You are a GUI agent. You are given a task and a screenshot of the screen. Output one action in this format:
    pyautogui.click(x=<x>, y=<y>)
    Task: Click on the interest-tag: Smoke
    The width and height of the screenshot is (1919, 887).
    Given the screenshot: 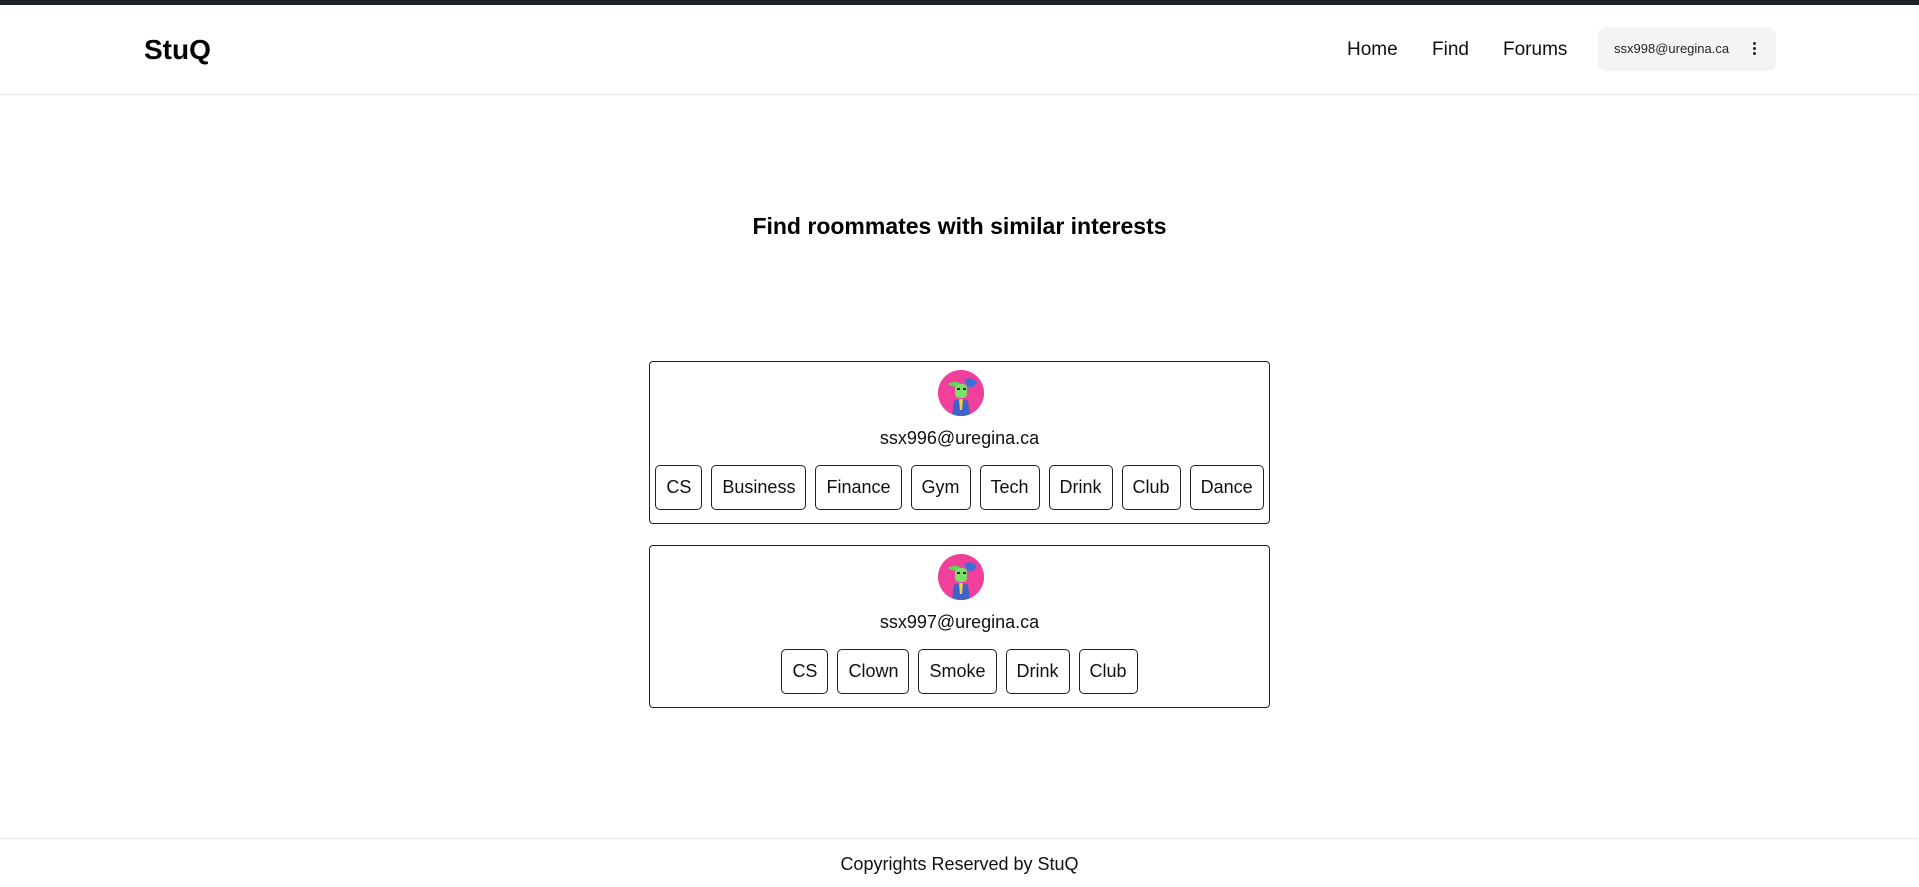 What is the action you would take?
    pyautogui.click(x=957, y=671)
    